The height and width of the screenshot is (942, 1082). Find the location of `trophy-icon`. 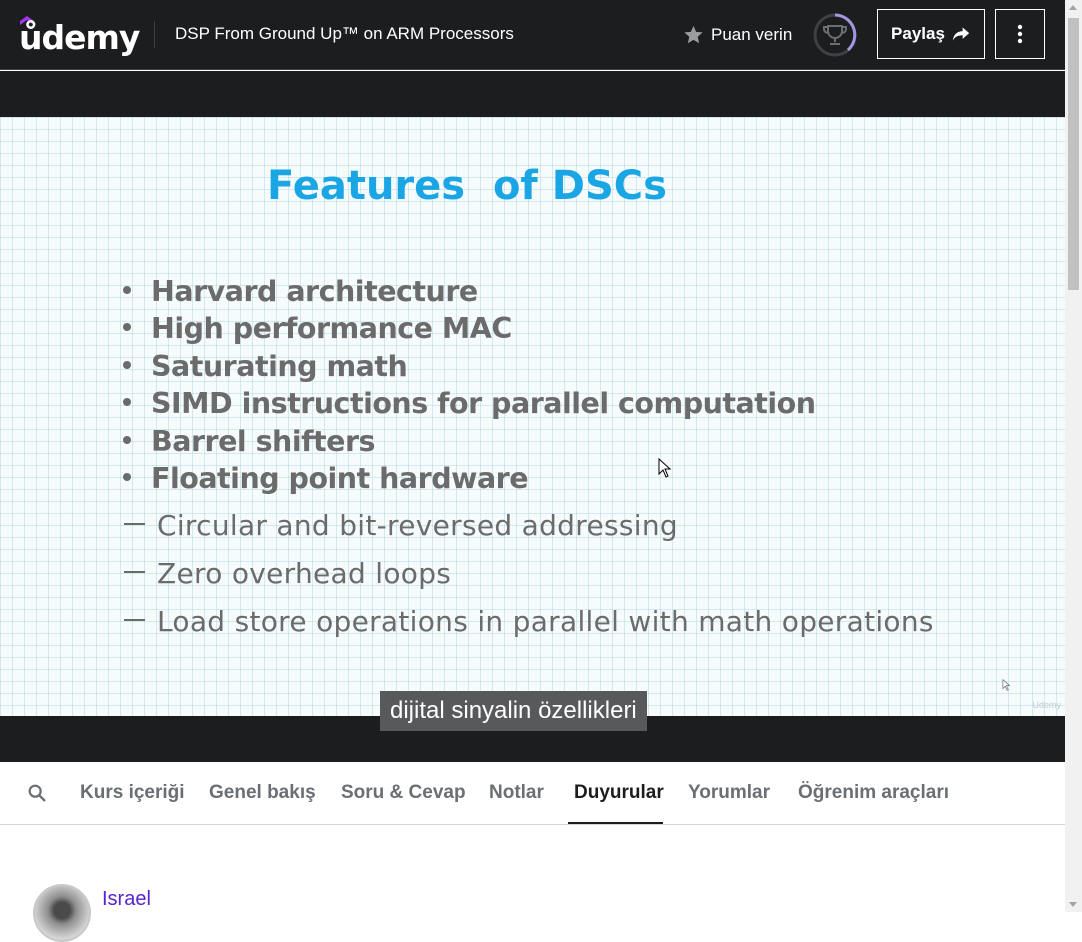

trophy-icon is located at coordinates (835, 35).